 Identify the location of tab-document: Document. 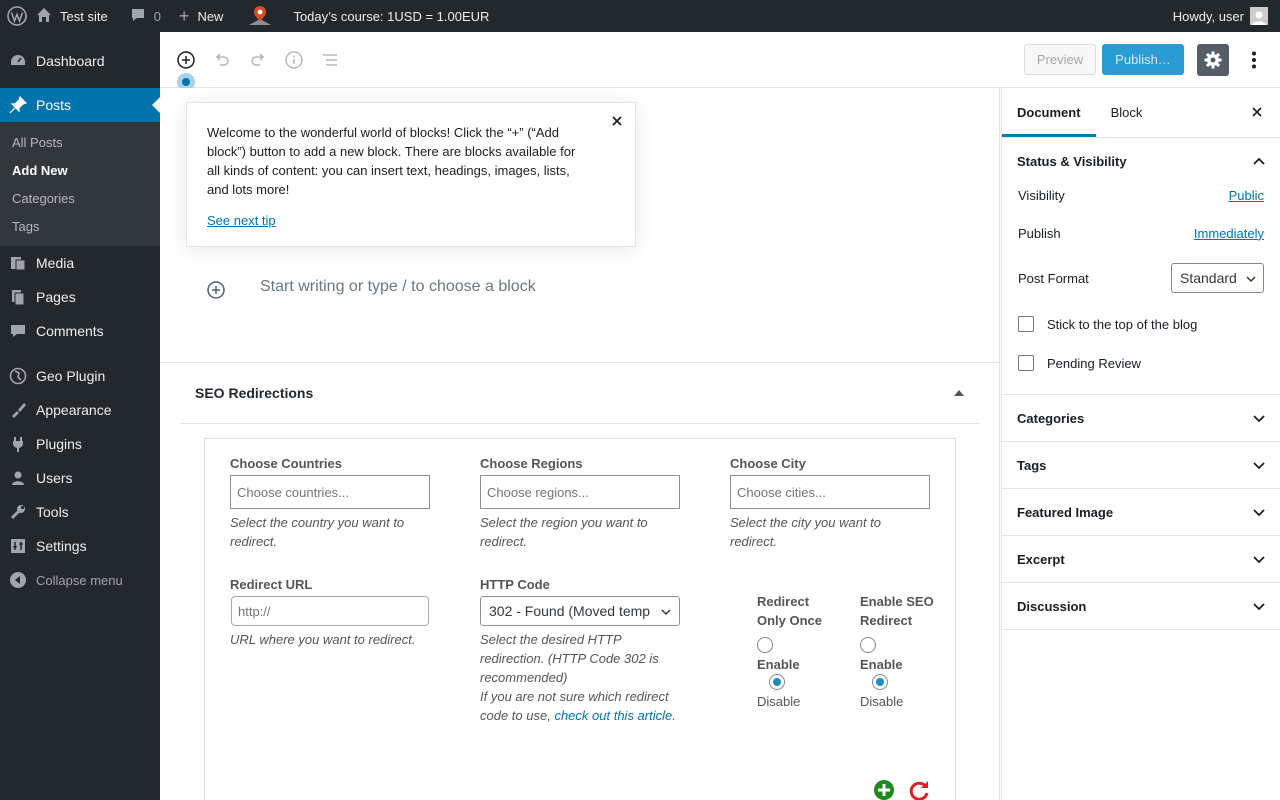
(1049, 112).